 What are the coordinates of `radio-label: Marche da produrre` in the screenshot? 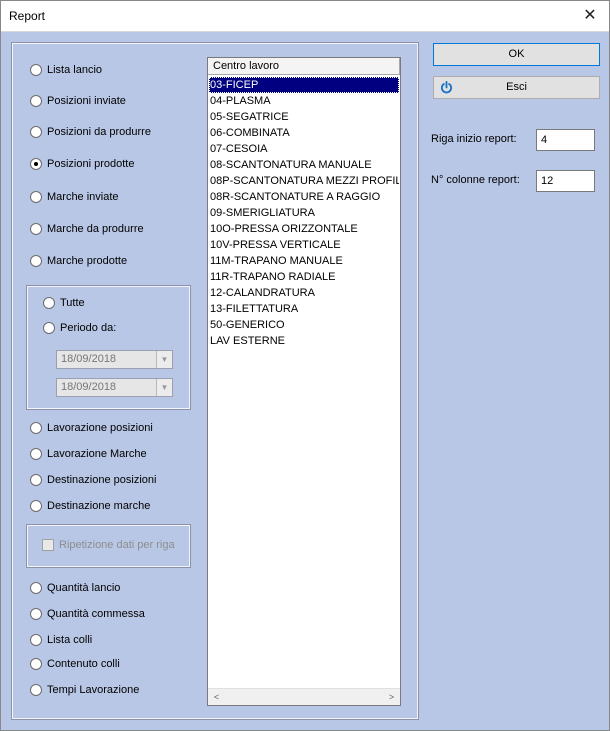 It's located at (95, 229).